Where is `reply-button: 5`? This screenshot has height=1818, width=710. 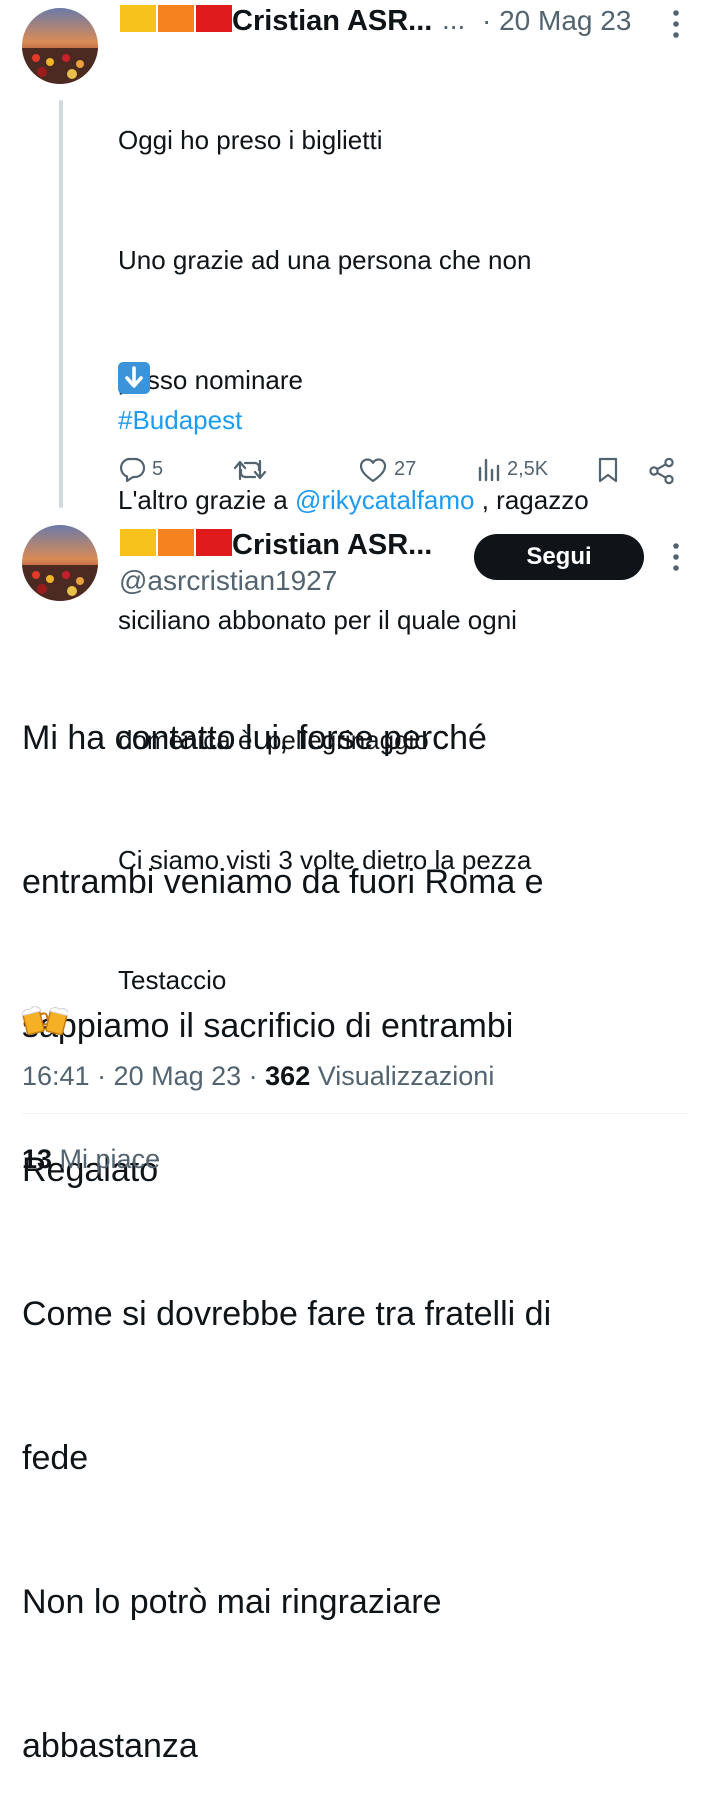 reply-button: 5 is located at coordinates (140, 469).